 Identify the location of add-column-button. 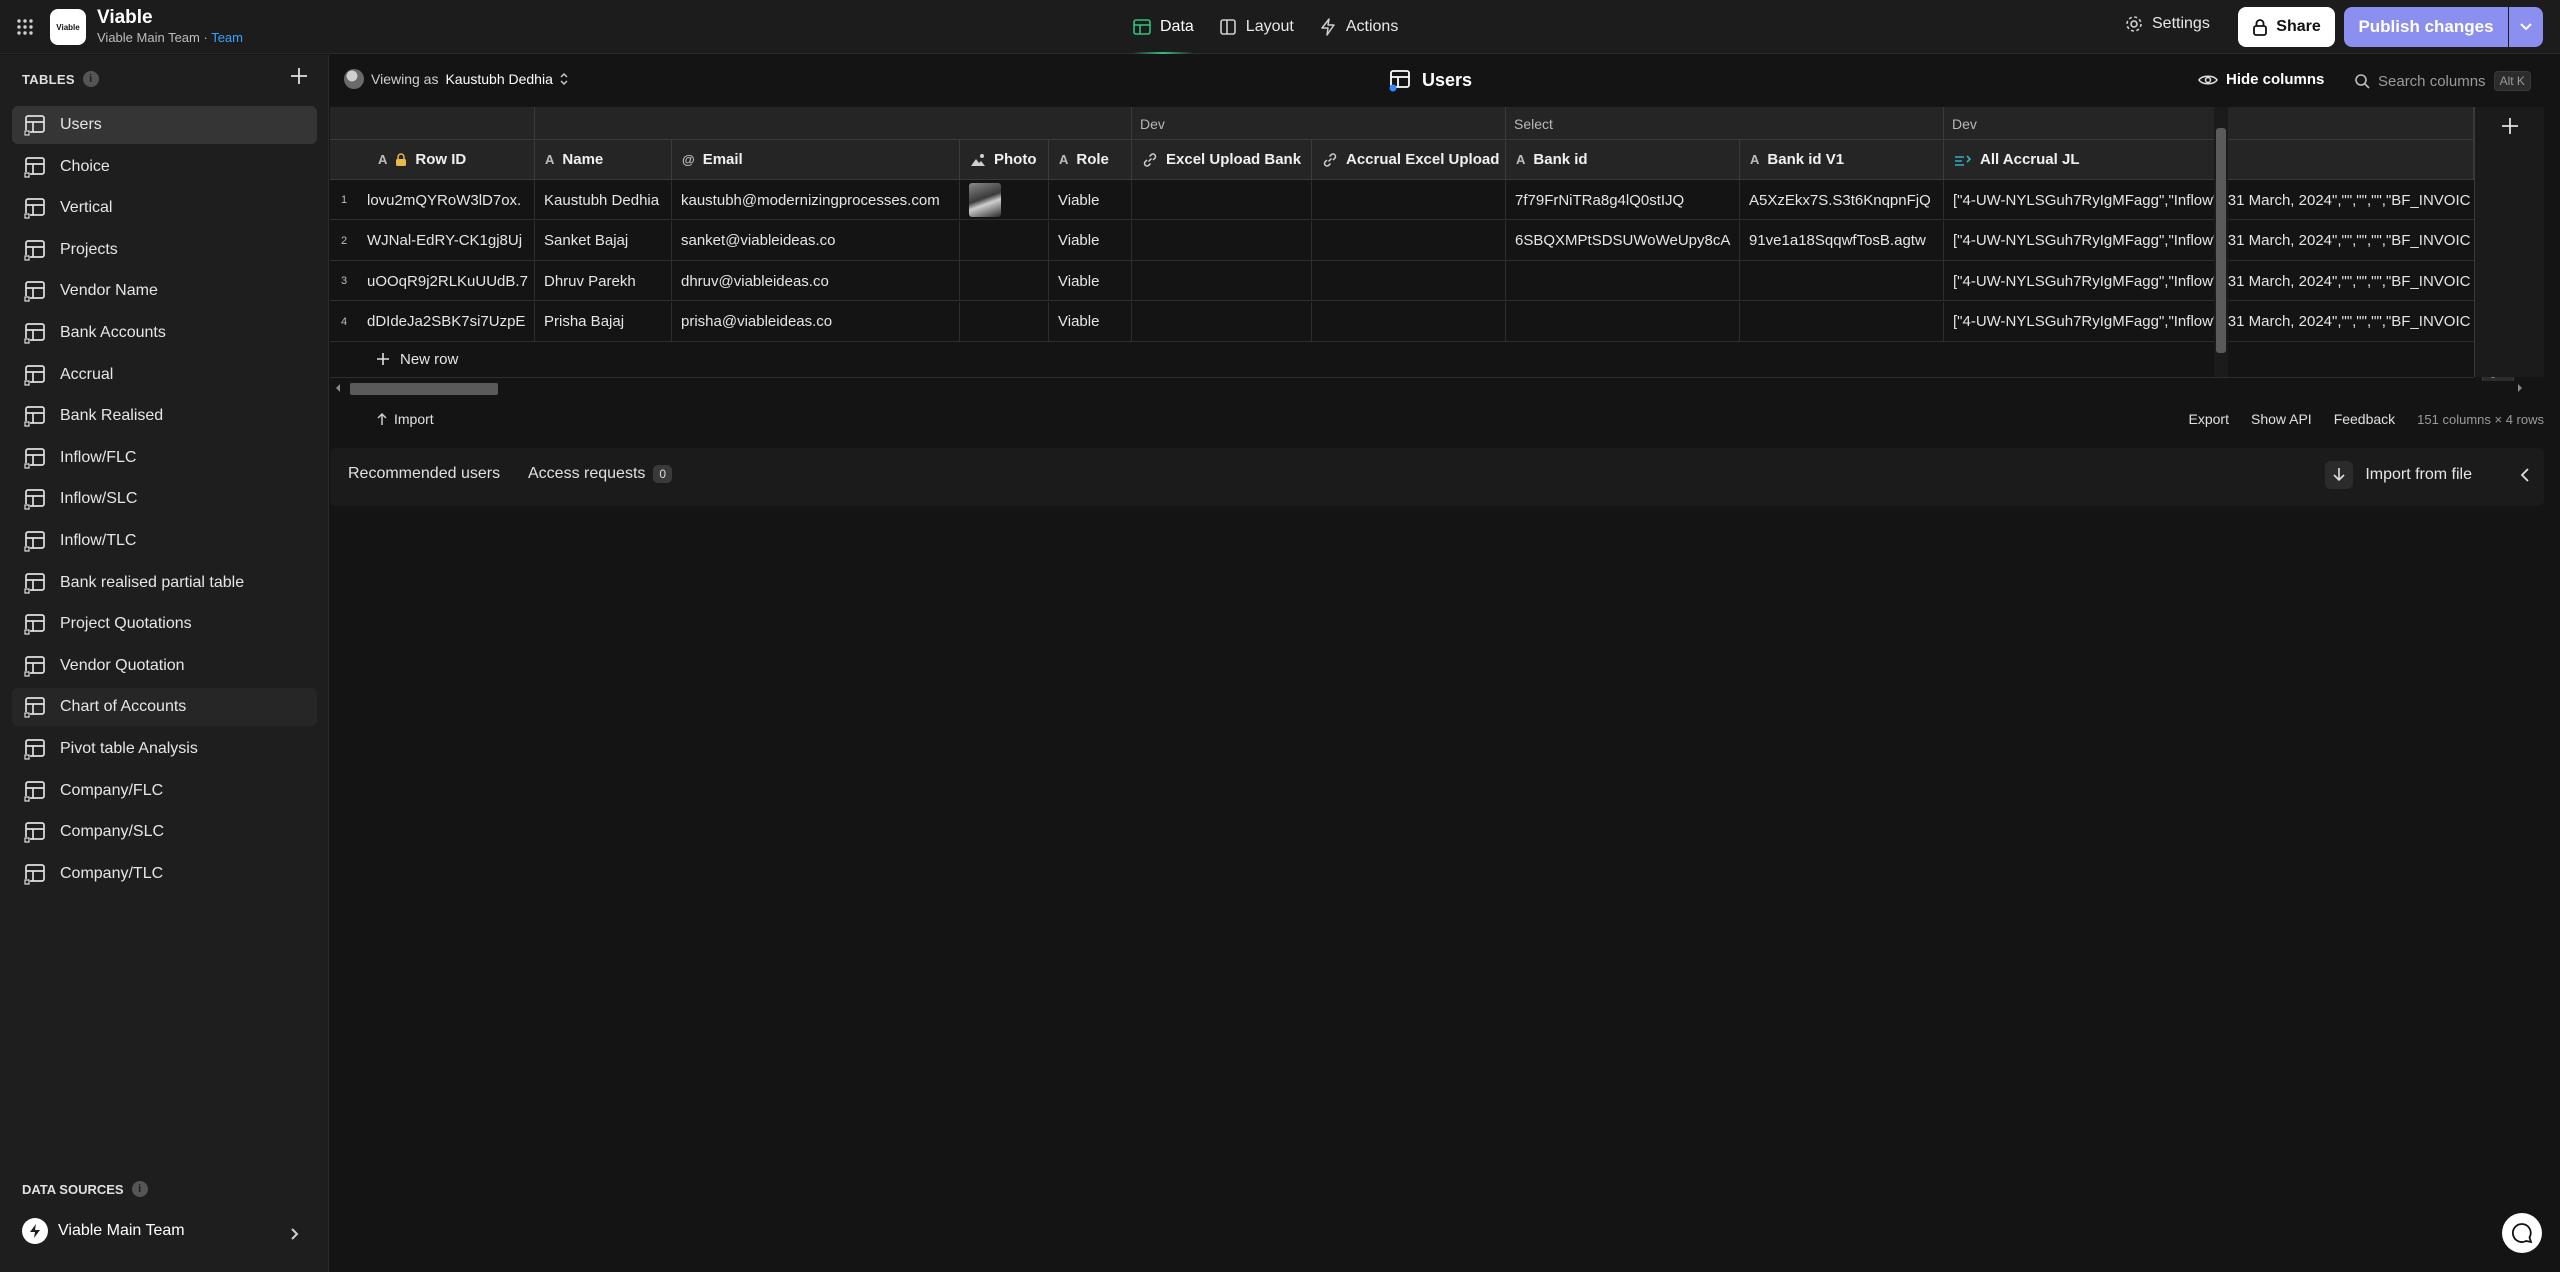
(2510, 126).